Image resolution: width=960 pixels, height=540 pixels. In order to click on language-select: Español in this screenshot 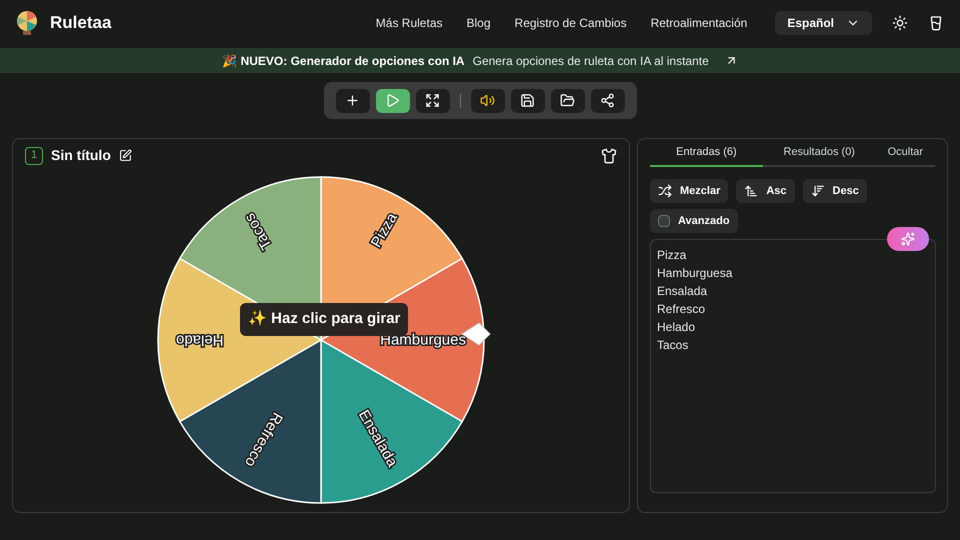, I will do `click(823, 23)`.